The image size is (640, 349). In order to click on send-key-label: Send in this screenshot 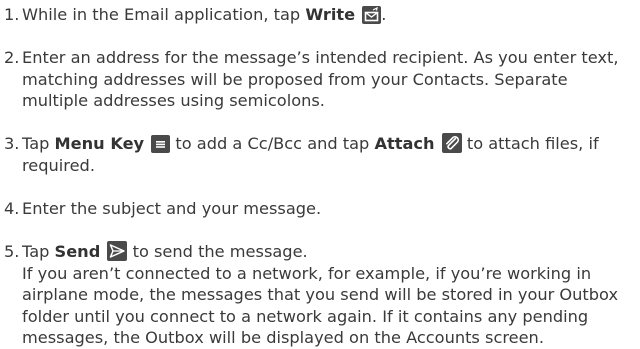, I will do `click(77, 251)`.